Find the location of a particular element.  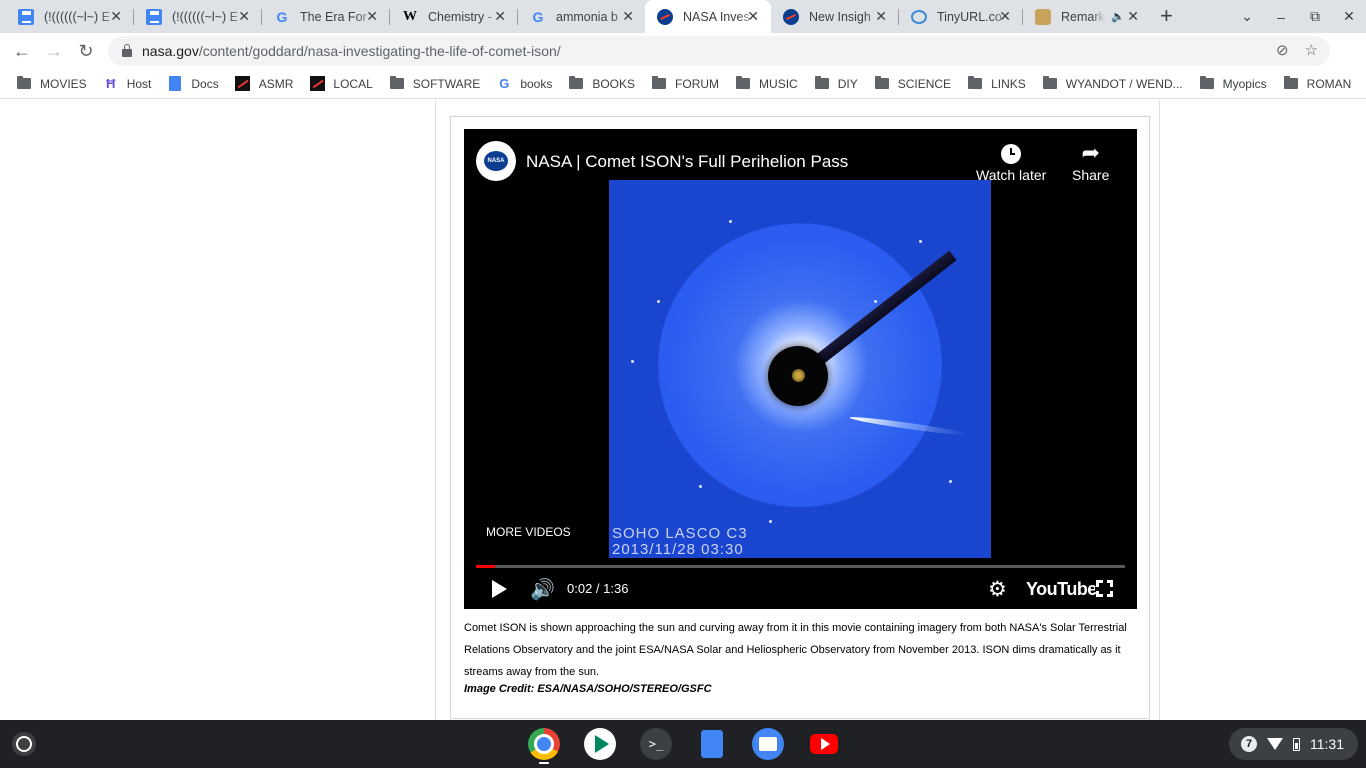

share-icon: ➦ is located at coordinates (1090, 152).